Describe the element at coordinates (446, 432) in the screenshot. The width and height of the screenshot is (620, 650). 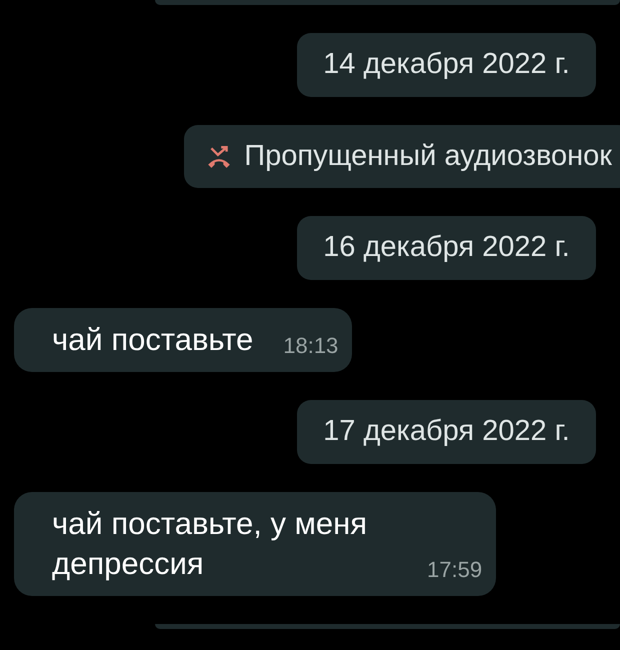
I see `date-label: 17 декабря 2022 г.` at that location.